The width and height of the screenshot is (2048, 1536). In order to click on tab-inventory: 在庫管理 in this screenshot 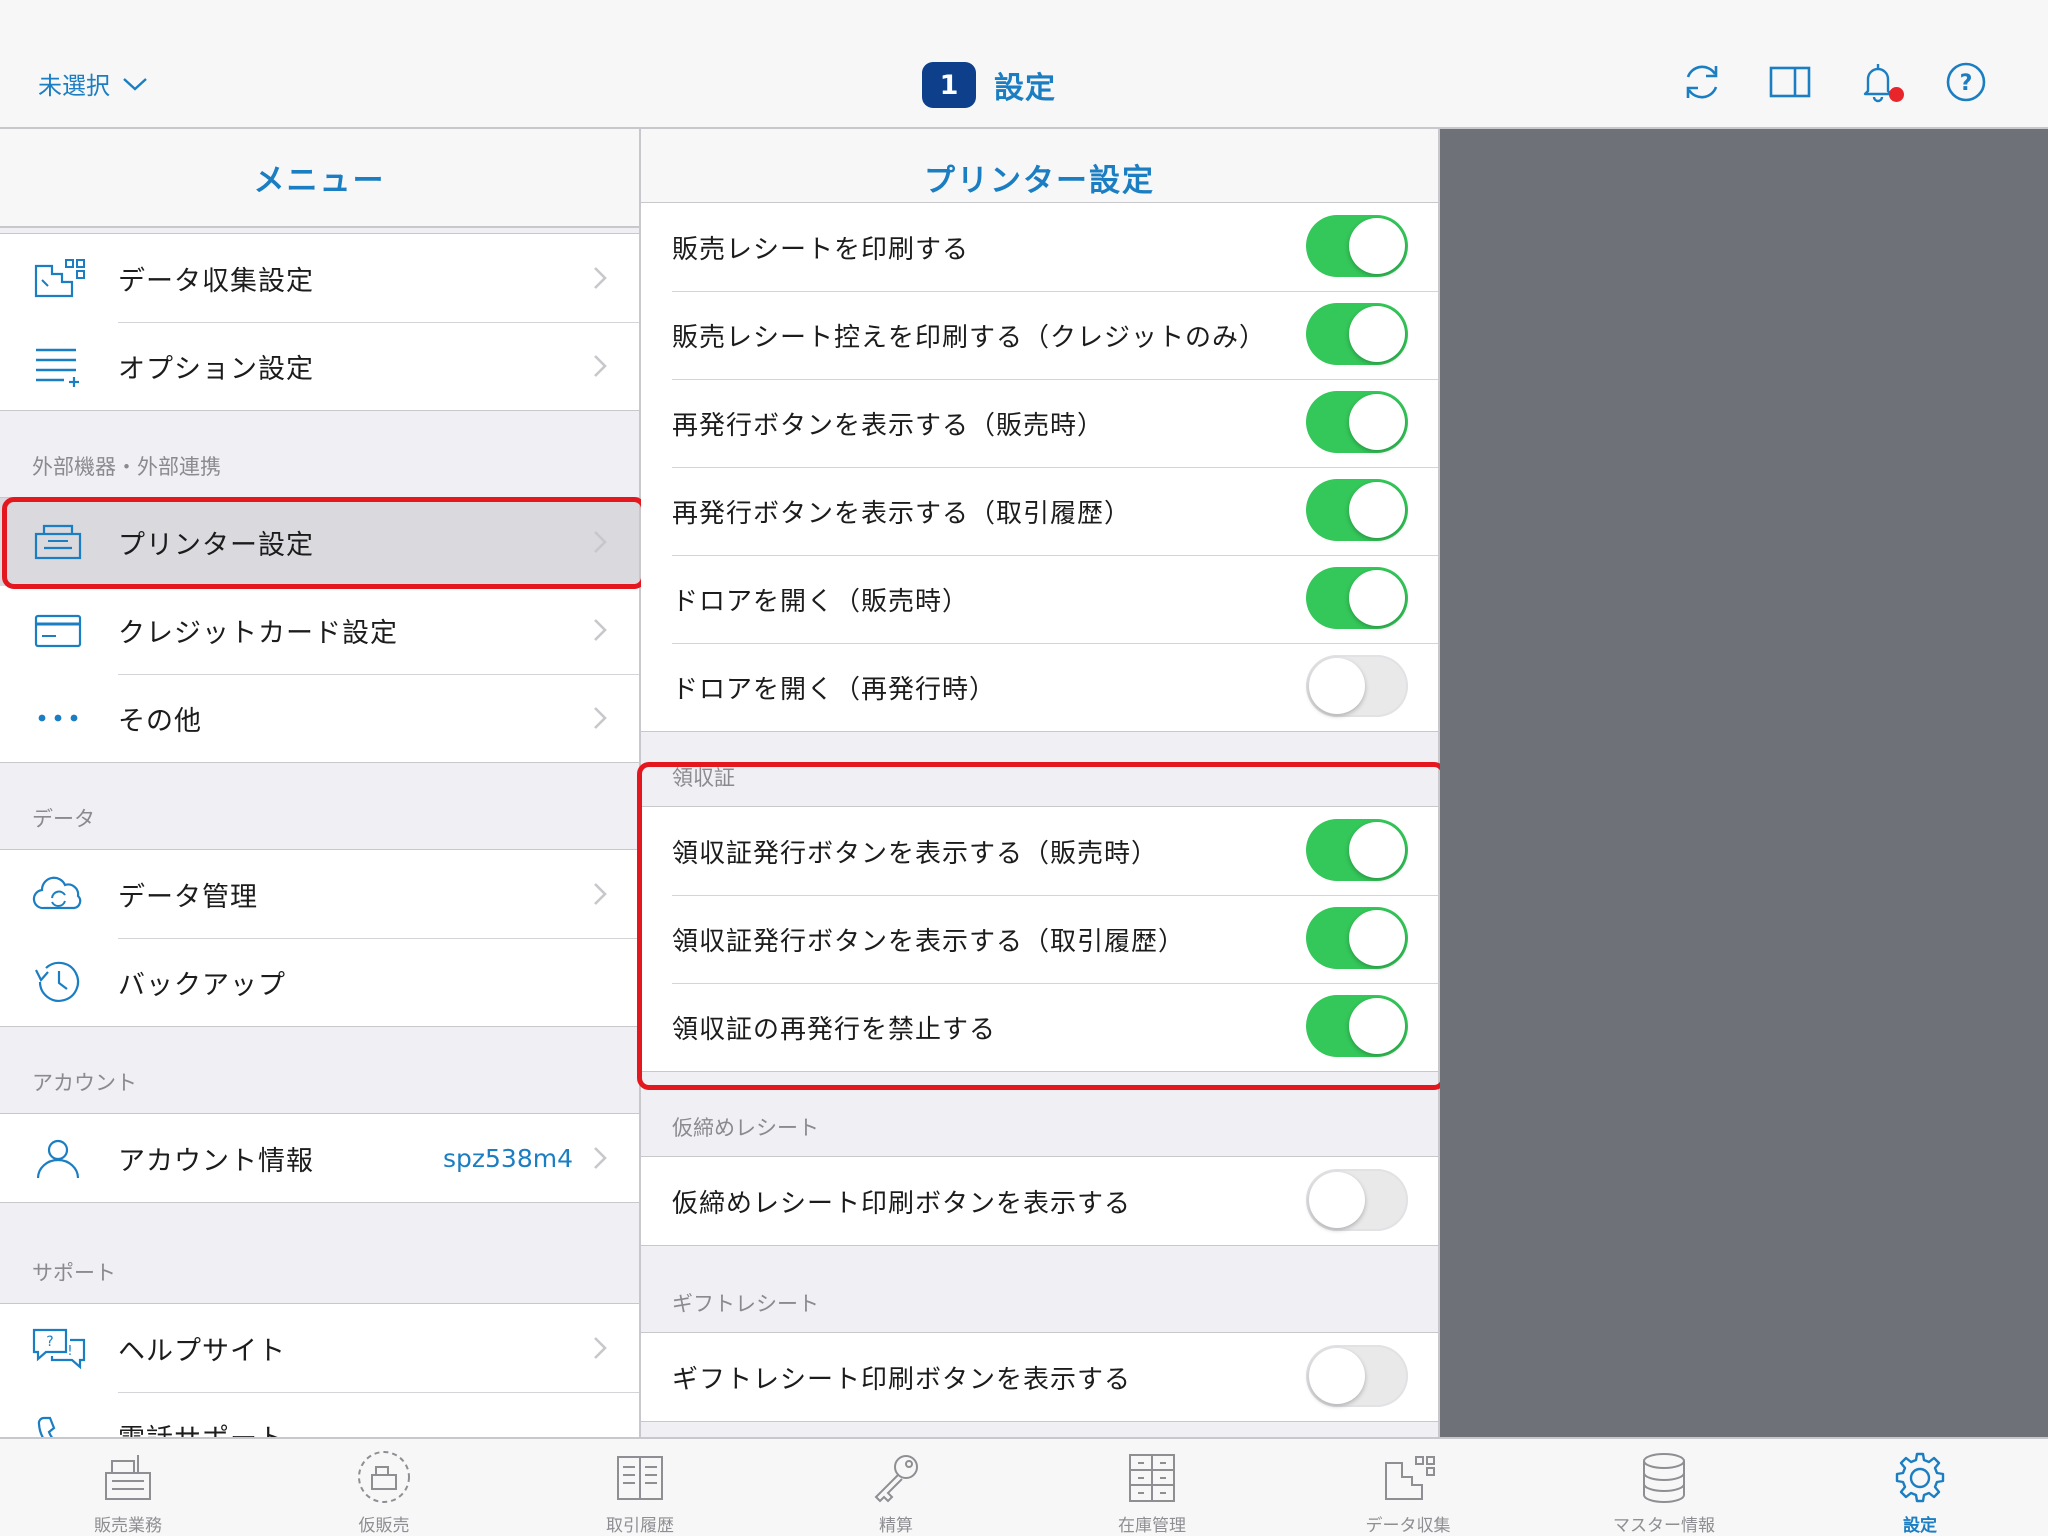, I will do `click(1152, 1487)`.